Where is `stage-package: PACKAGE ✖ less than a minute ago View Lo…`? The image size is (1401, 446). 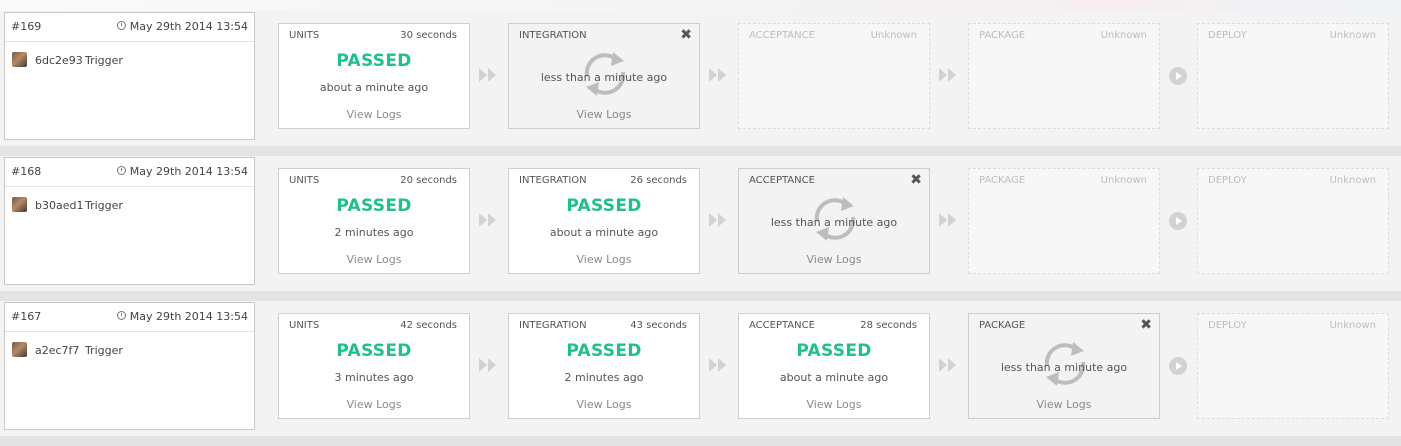
stage-package: PACKAGE ✖ less than a minute ago View Lo… is located at coordinates (1064, 366).